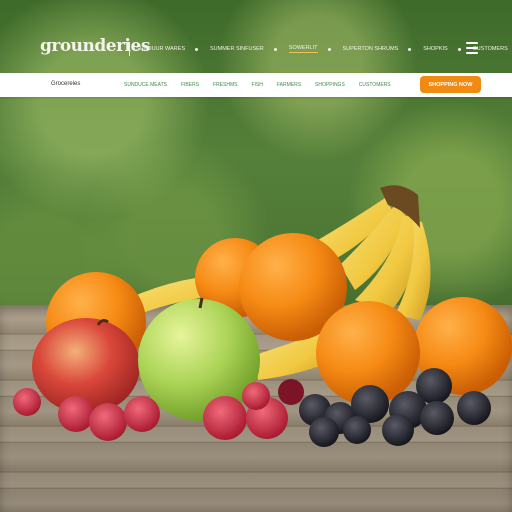 The height and width of the screenshot is (512, 512). Describe the element at coordinates (65, 84) in the screenshot. I see `brand-name: Grocereies` at that location.